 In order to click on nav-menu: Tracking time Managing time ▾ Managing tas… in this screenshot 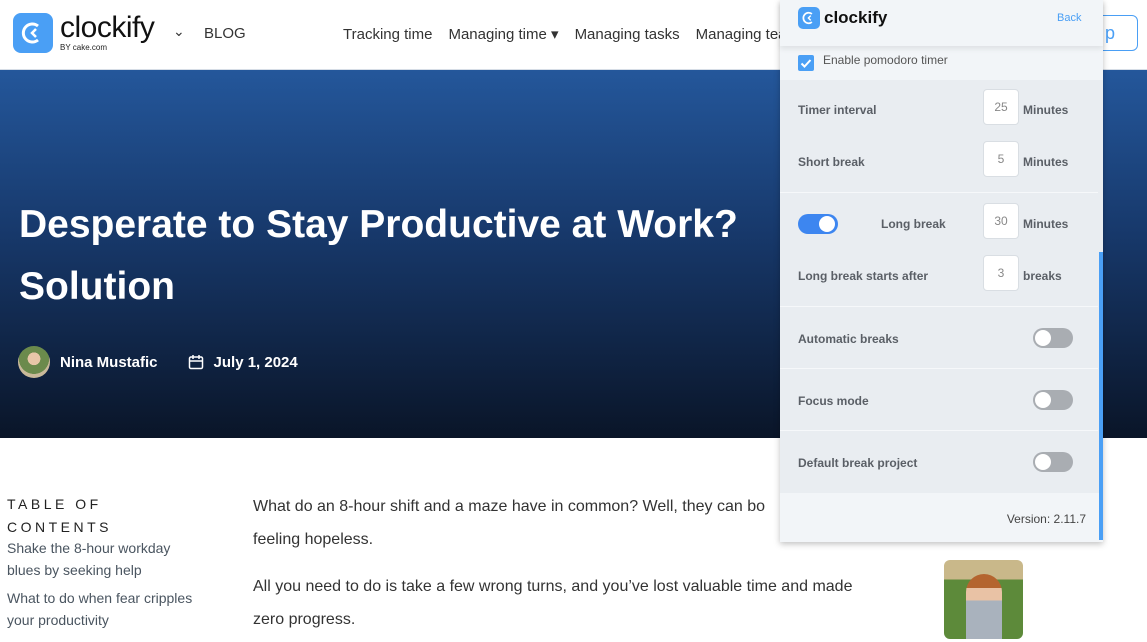, I will do `click(573, 34)`.